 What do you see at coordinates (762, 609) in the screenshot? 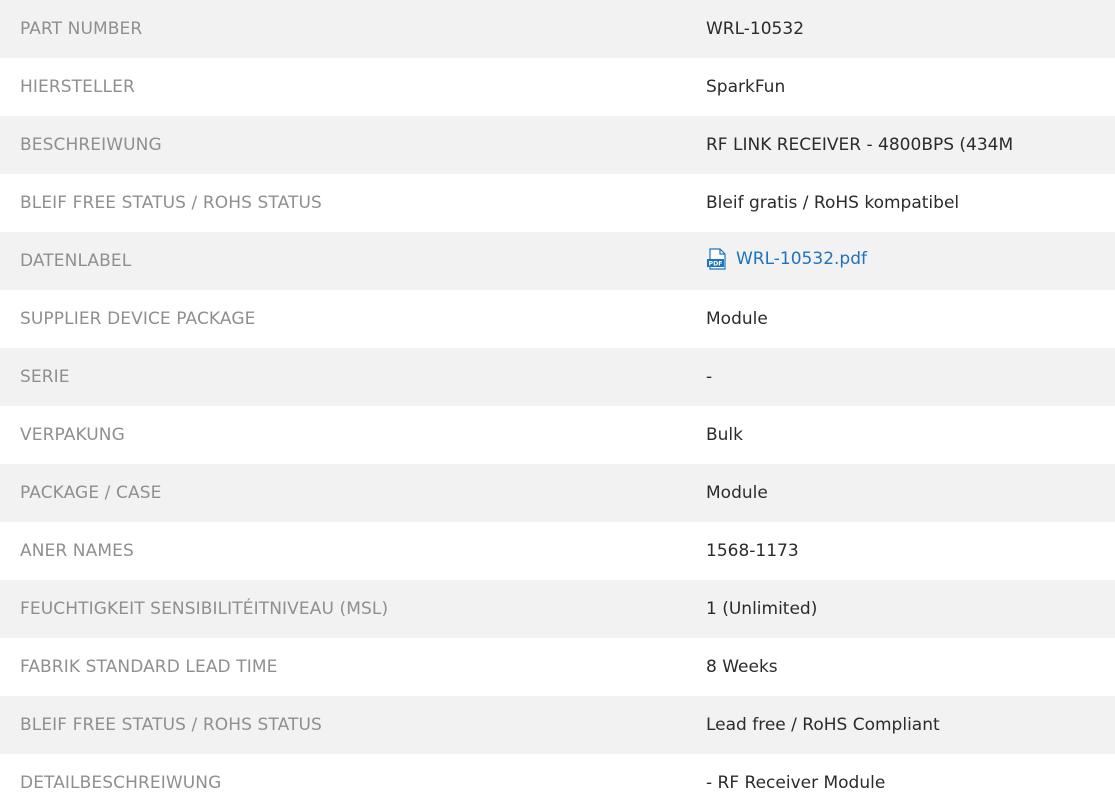
I see `spec-value: 1 (Unlimited)` at bounding box center [762, 609].